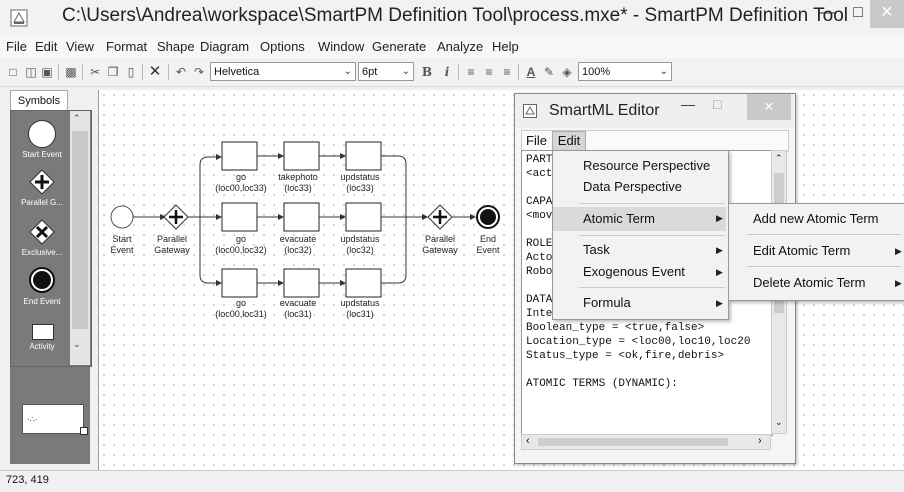 This screenshot has width=904, height=492. What do you see at coordinates (113, 72) in the screenshot?
I see `copy-icon: ❐` at bounding box center [113, 72].